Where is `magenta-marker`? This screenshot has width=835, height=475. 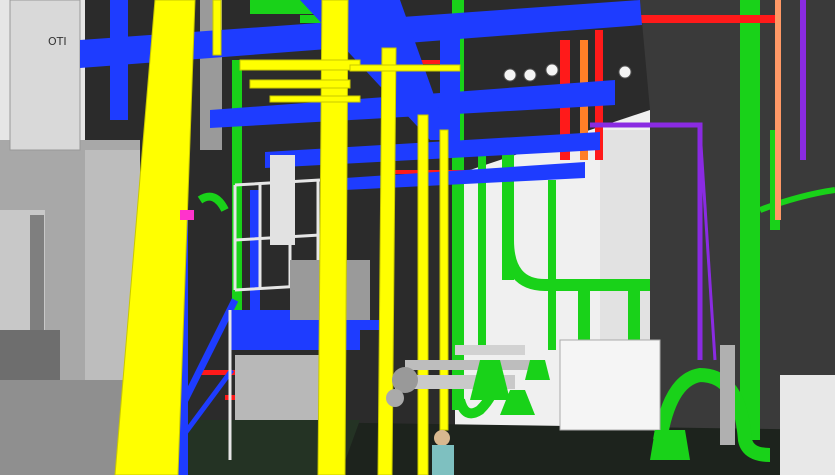
magenta-marker is located at coordinates (187, 215).